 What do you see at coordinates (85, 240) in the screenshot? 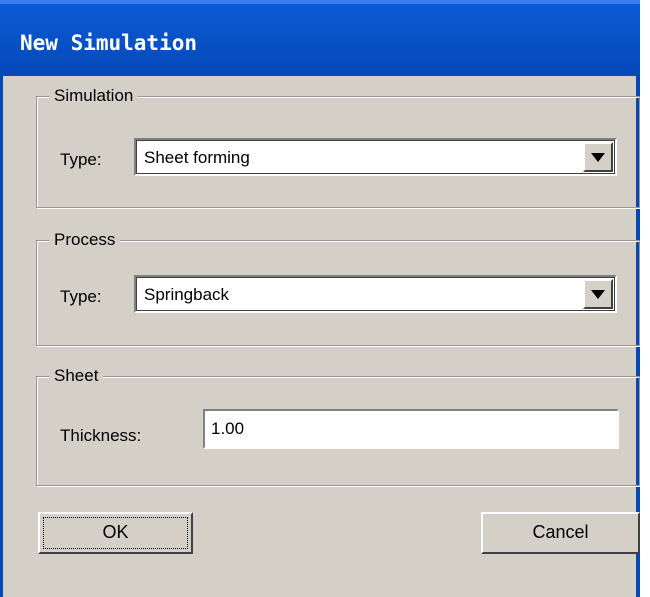
I see `process-group-legend: Process` at bounding box center [85, 240].